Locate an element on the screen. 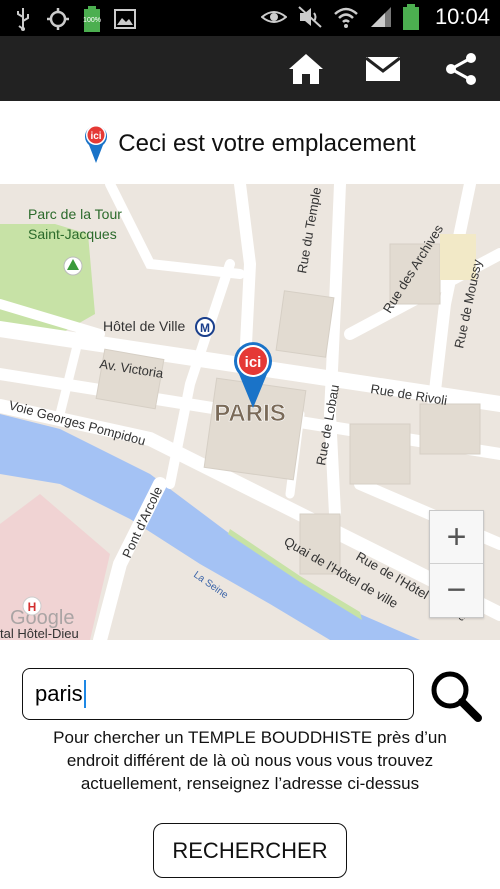 Image resolution: width=500 pixels, height=889 pixels. mute-icon is located at coordinates (310, 17).